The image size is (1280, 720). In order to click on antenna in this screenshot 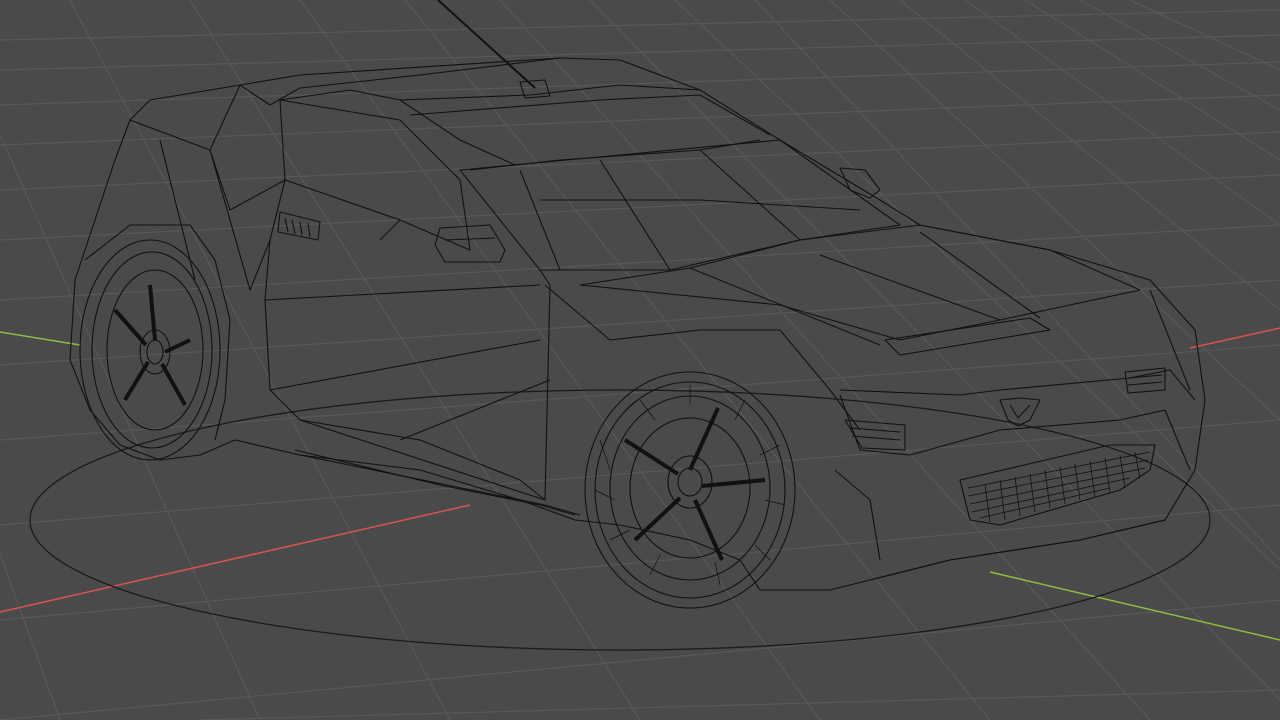, I will do `click(486, 44)`.